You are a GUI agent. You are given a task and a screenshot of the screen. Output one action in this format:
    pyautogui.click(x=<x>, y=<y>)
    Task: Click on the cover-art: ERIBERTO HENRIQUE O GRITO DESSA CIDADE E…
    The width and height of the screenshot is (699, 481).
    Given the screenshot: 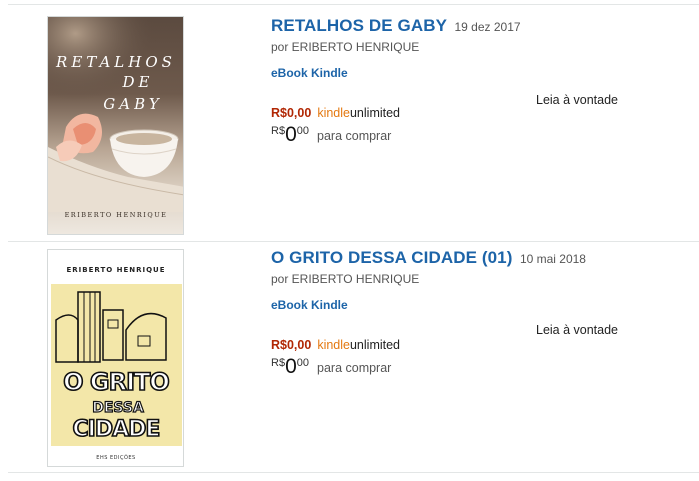 What is the action you would take?
    pyautogui.click(x=115, y=358)
    